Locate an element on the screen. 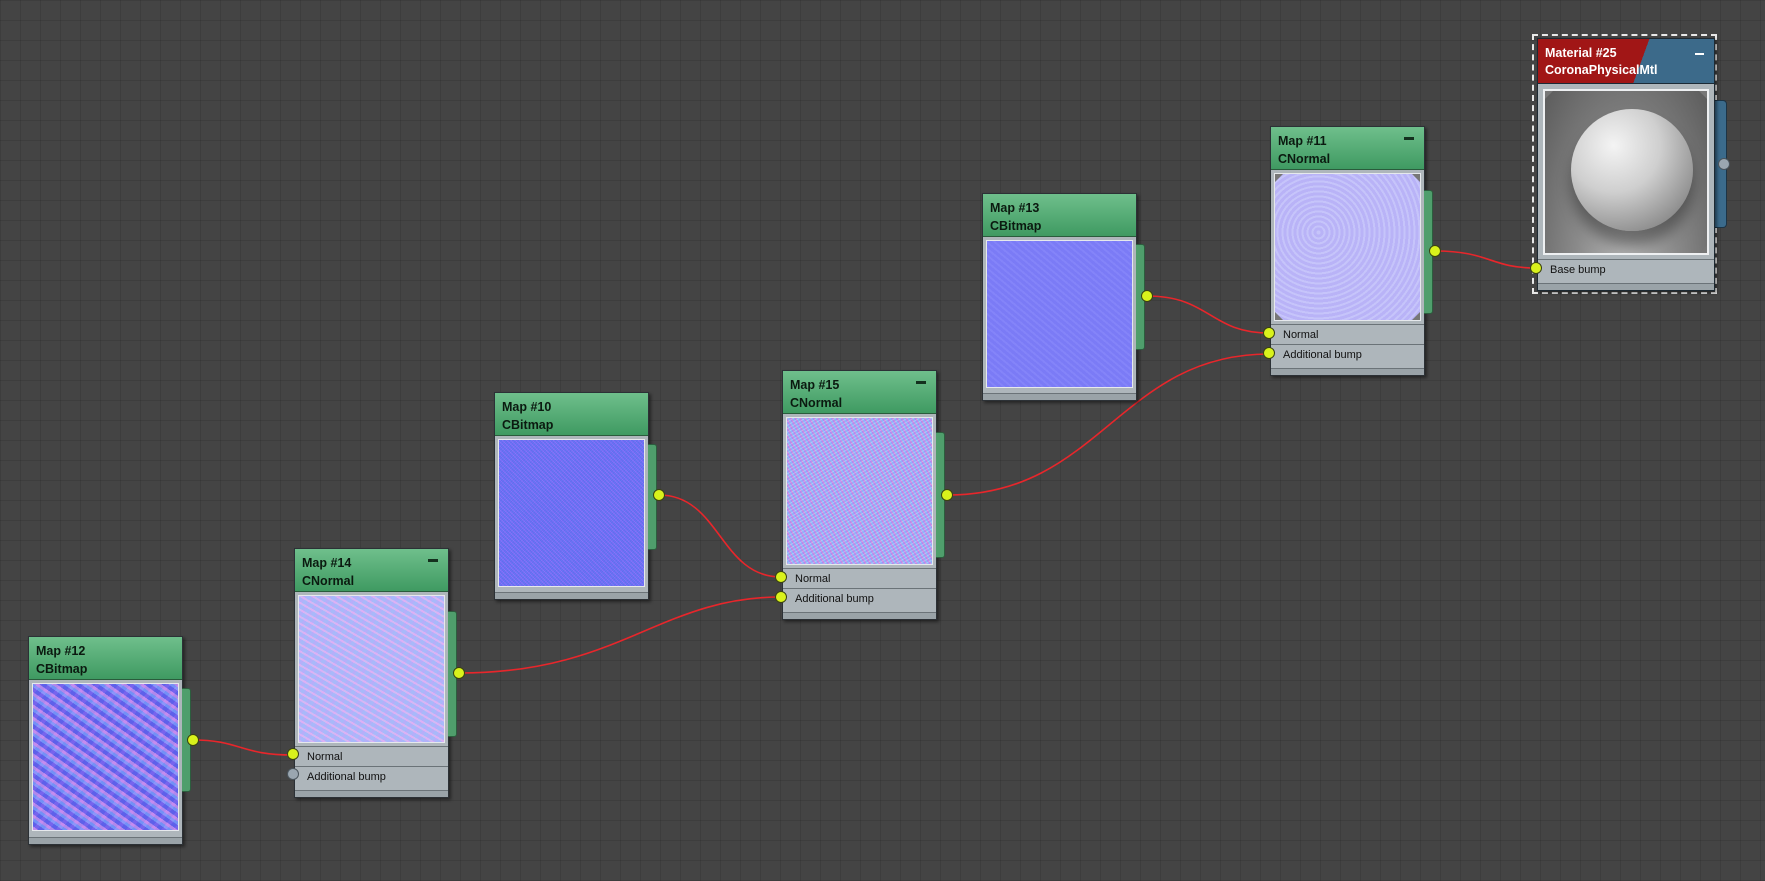 This screenshot has width=1765, height=881. wire-map14-to-map15-additional-bump is located at coordinates (620, 635).